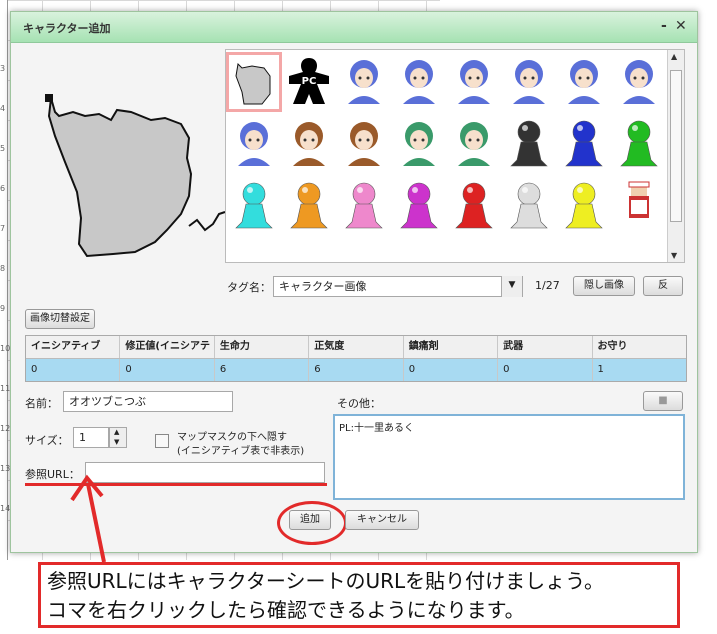  Describe the element at coordinates (312, 523) in the screenshot. I see `add-button-highlight-circle` at that location.